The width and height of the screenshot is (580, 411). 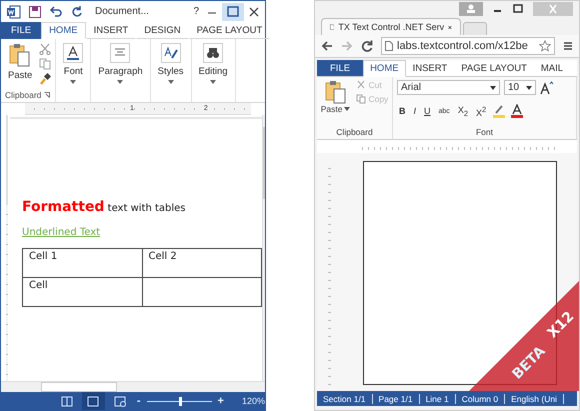 What do you see at coordinates (61, 232) in the screenshot?
I see `underlined-text: Underlined Text` at bounding box center [61, 232].